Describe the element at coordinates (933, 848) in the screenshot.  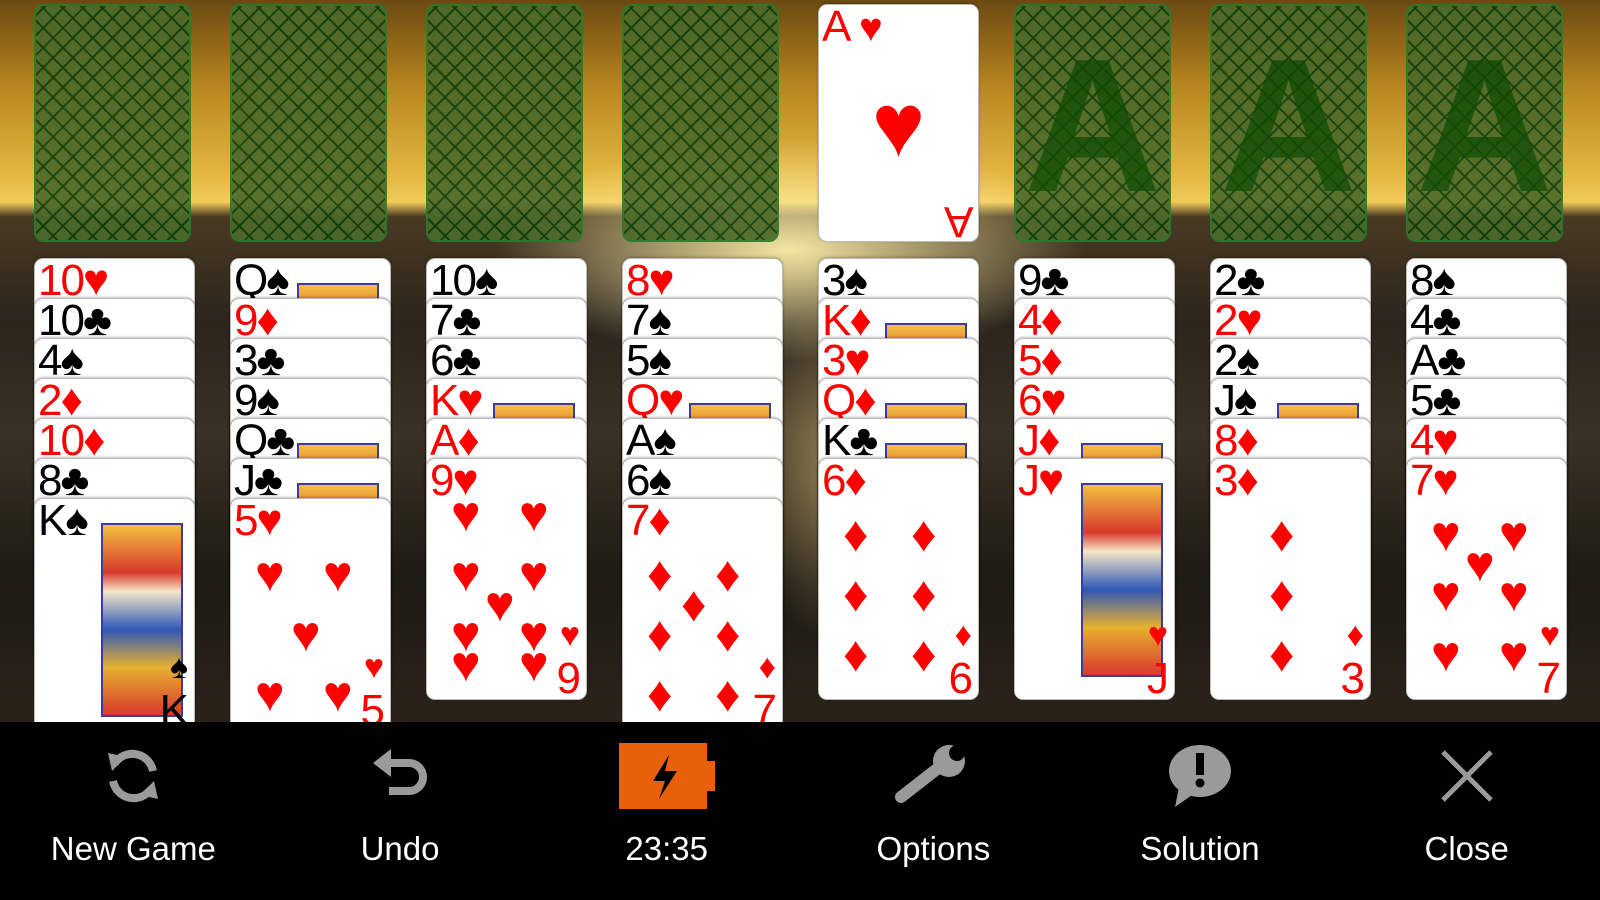
I see `button-label: Options` at that location.